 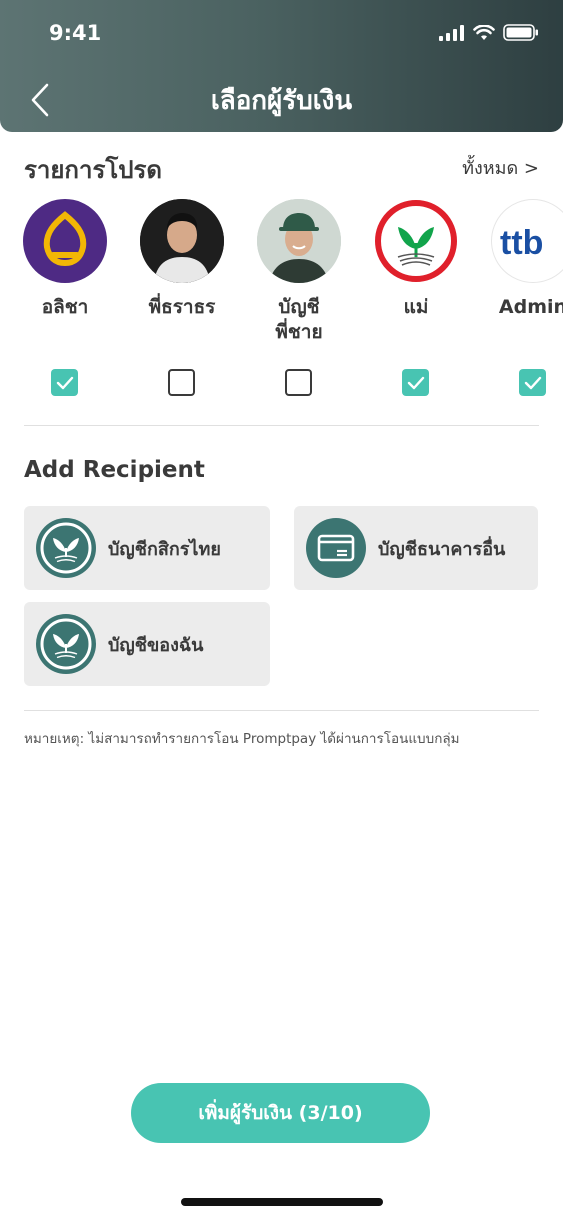 I want to click on kbank-logo-avatar, so click(x=416, y=241).